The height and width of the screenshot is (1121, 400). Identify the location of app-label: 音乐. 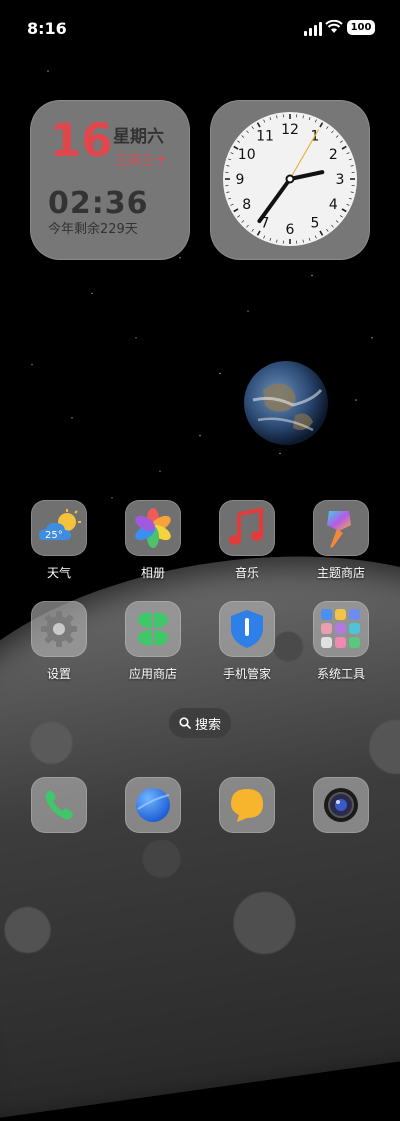
(247, 572).